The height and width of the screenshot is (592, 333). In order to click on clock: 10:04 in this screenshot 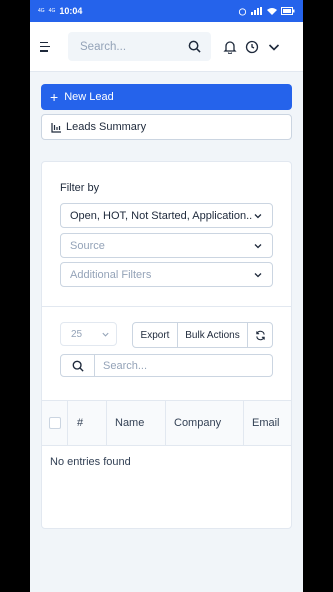, I will do `click(71, 11)`.